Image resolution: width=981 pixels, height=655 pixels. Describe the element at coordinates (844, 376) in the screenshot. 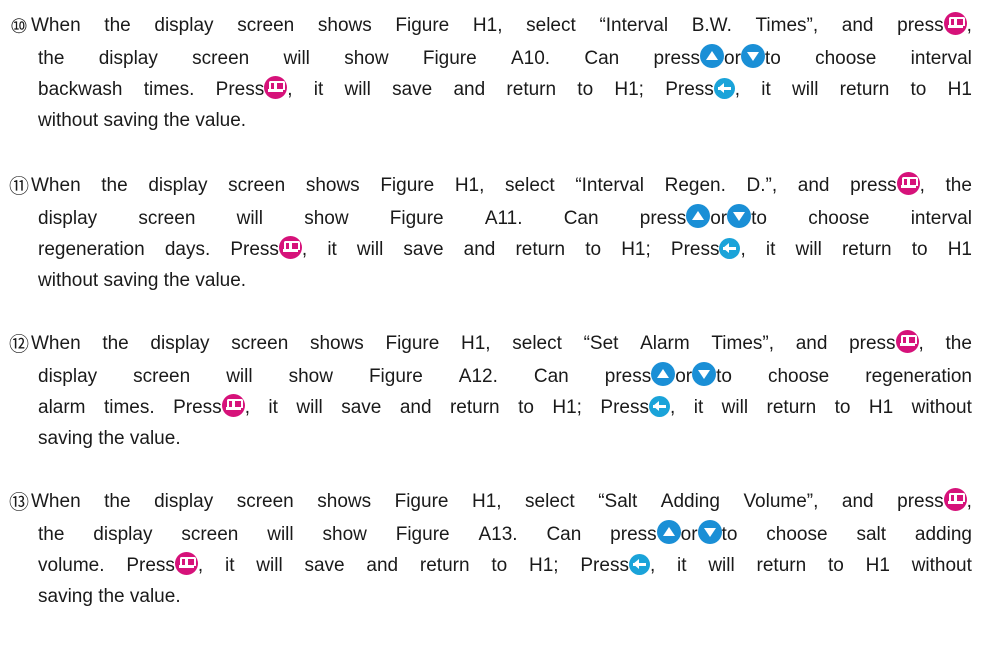

I see `text-segment: to choose regeneration` at that location.